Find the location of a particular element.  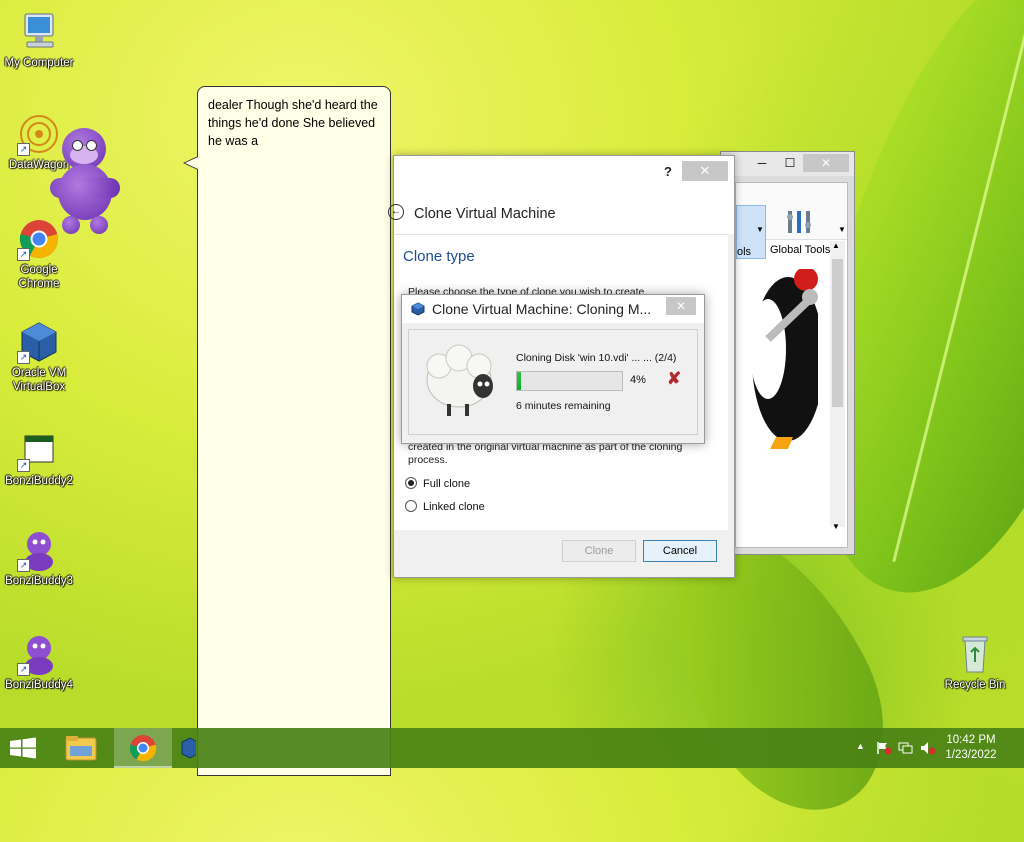

desktop-icon-label: Google Chrome is located at coordinates (39, 277).